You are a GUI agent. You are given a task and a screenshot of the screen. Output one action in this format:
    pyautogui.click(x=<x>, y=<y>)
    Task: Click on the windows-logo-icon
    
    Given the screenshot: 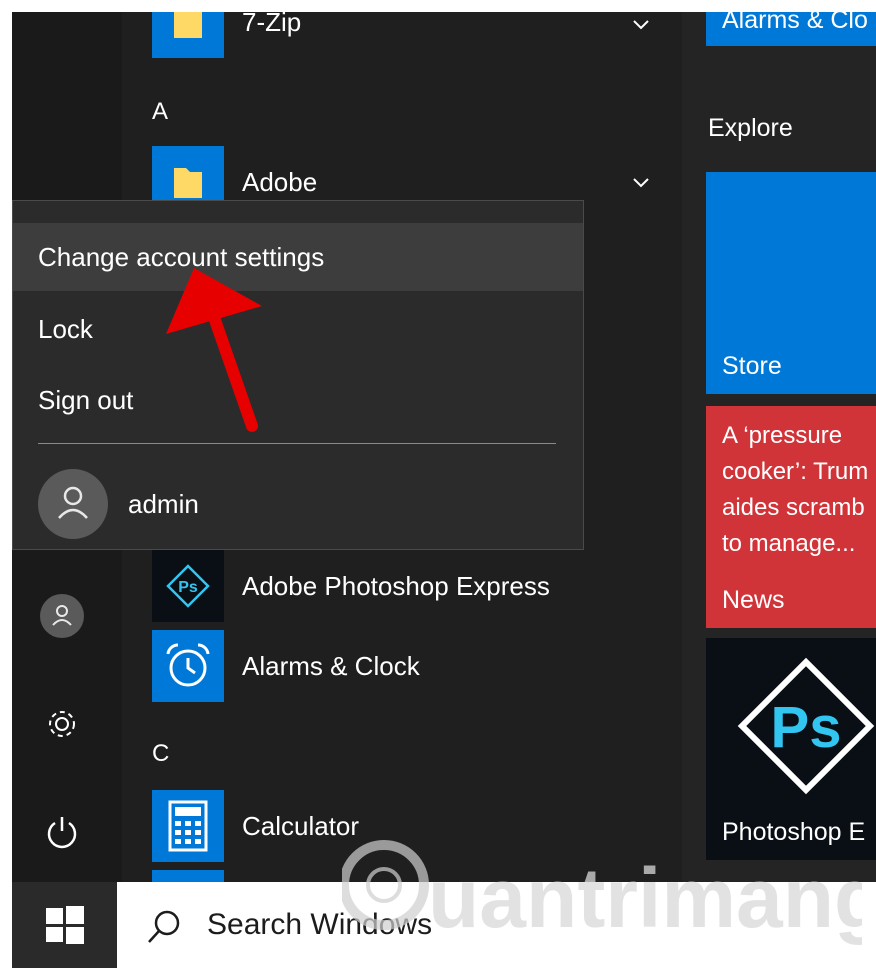 What is the action you would take?
    pyautogui.click(x=64, y=925)
    